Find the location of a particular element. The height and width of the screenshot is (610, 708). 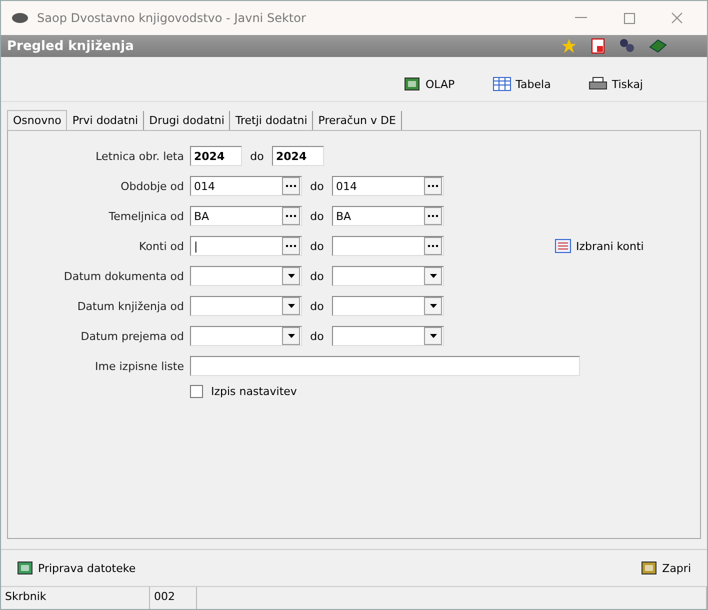

status-user: Skrbnik is located at coordinates (75, 598).